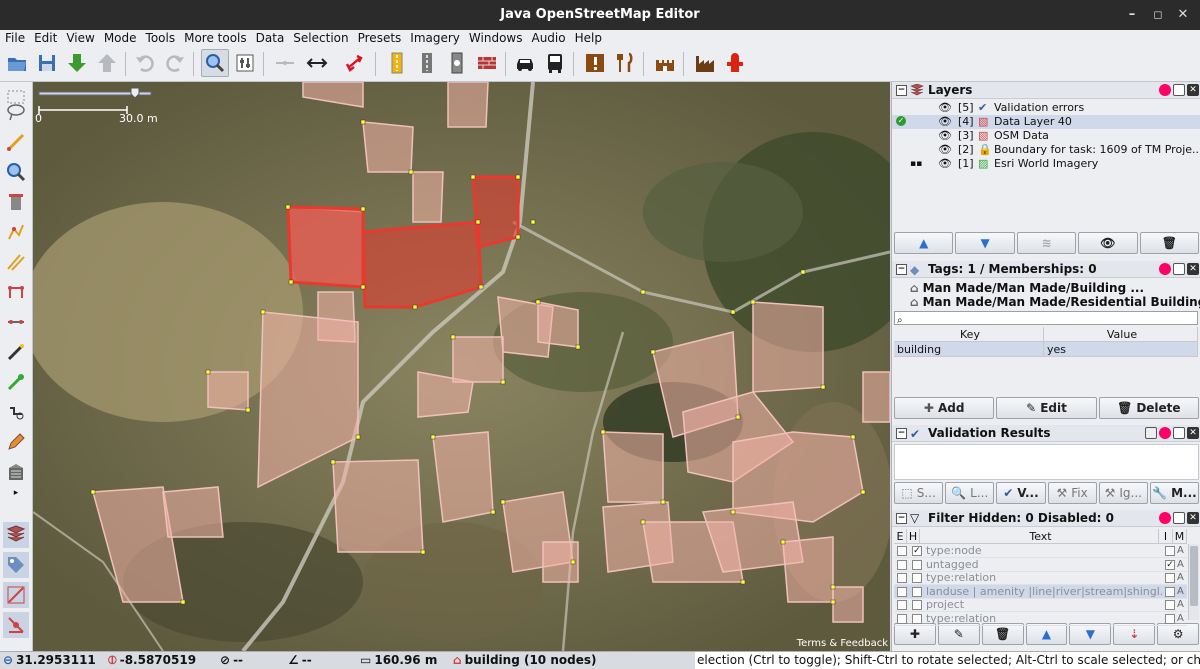 The width and height of the screenshot is (1200, 669). I want to click on invert-checkbox: ✓, so click(1170, 564).